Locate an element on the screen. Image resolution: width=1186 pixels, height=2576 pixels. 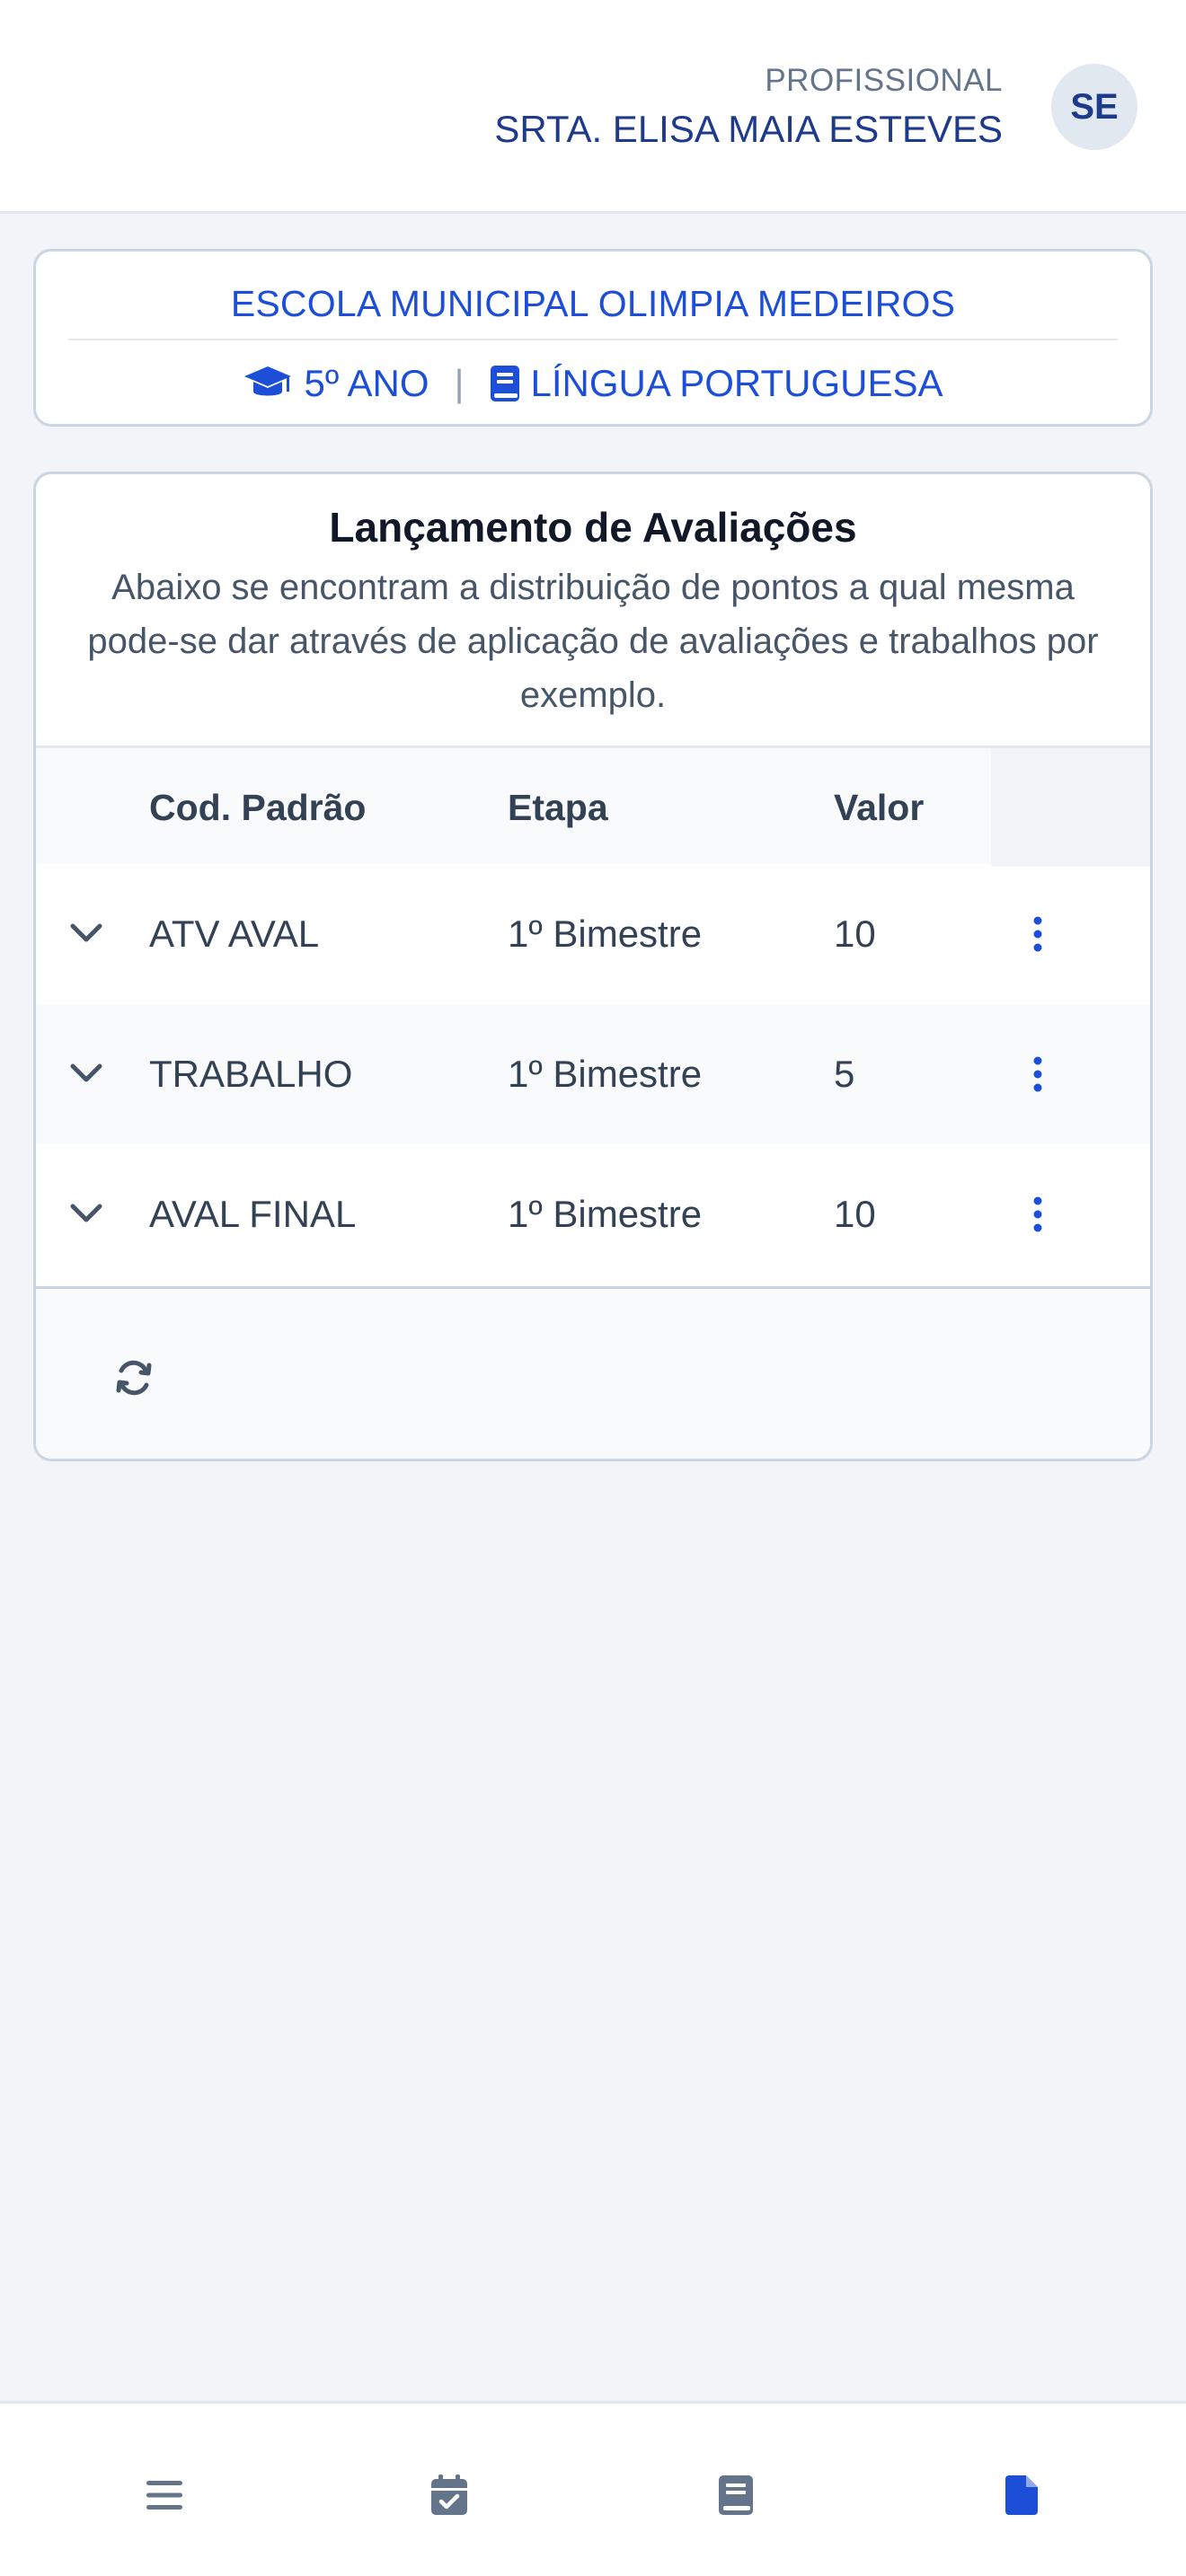
school-name: ESCOLA MUNICIPAL OLIMPIA MEDEIROS is located at coordinates (593, 303).